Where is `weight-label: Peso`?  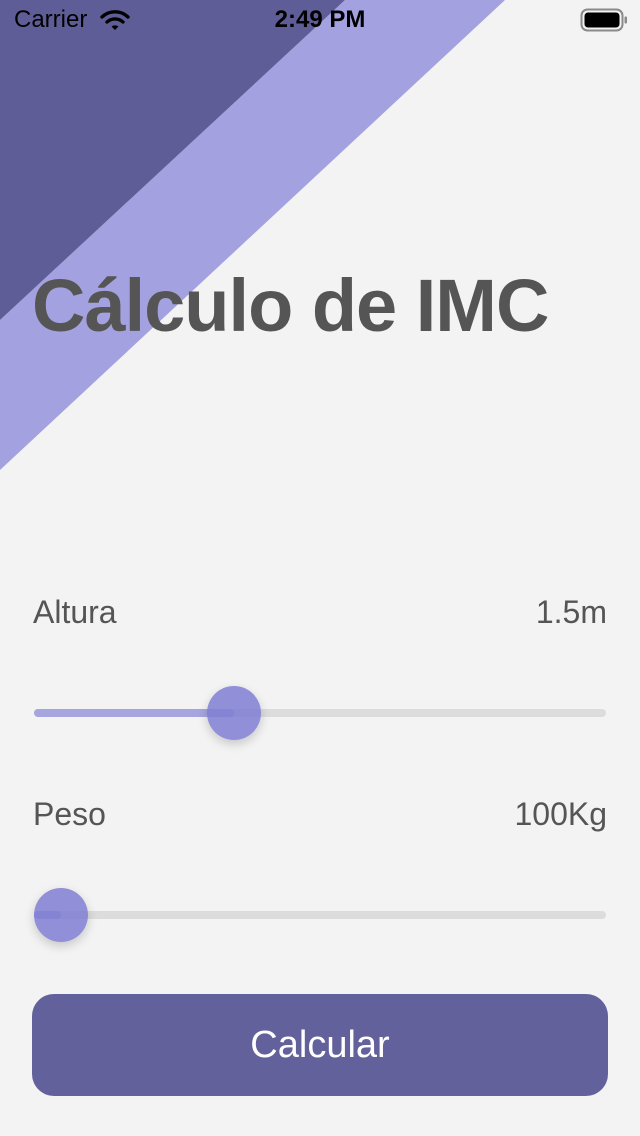 weight-label: Peso is located at coordinates (69, 814).